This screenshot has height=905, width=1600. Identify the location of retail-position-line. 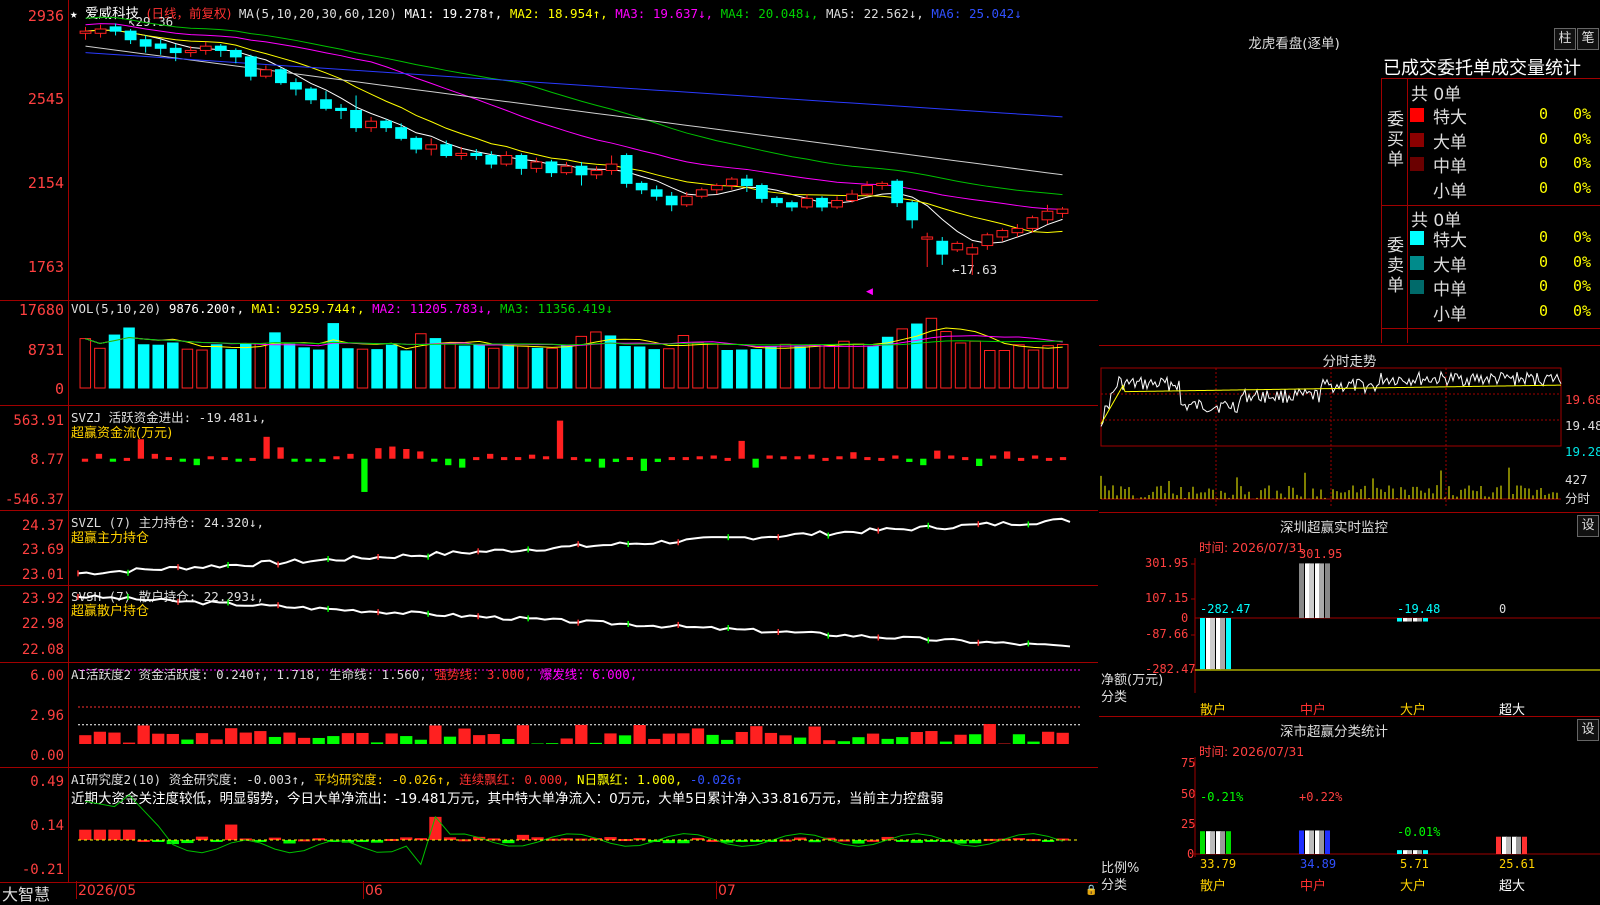
(549, 623).